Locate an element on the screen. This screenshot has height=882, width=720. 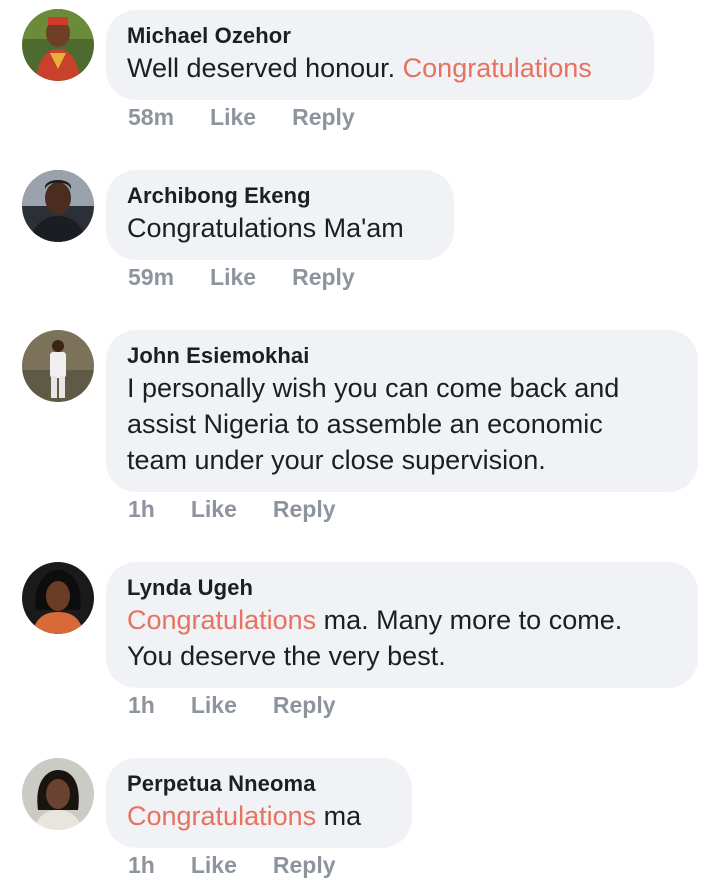
comment-text-part: ma. Many more to come. is located at coordinates (469, 620).